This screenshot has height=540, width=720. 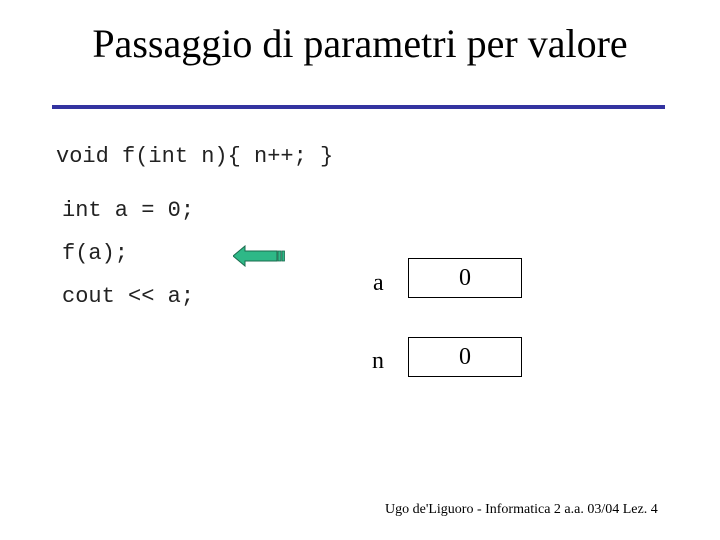 What do you see at coordinates (195, 156) in the screenshot?
I see `function-definition: void f(int n){ n++; }` at bounding box center [195, 156].